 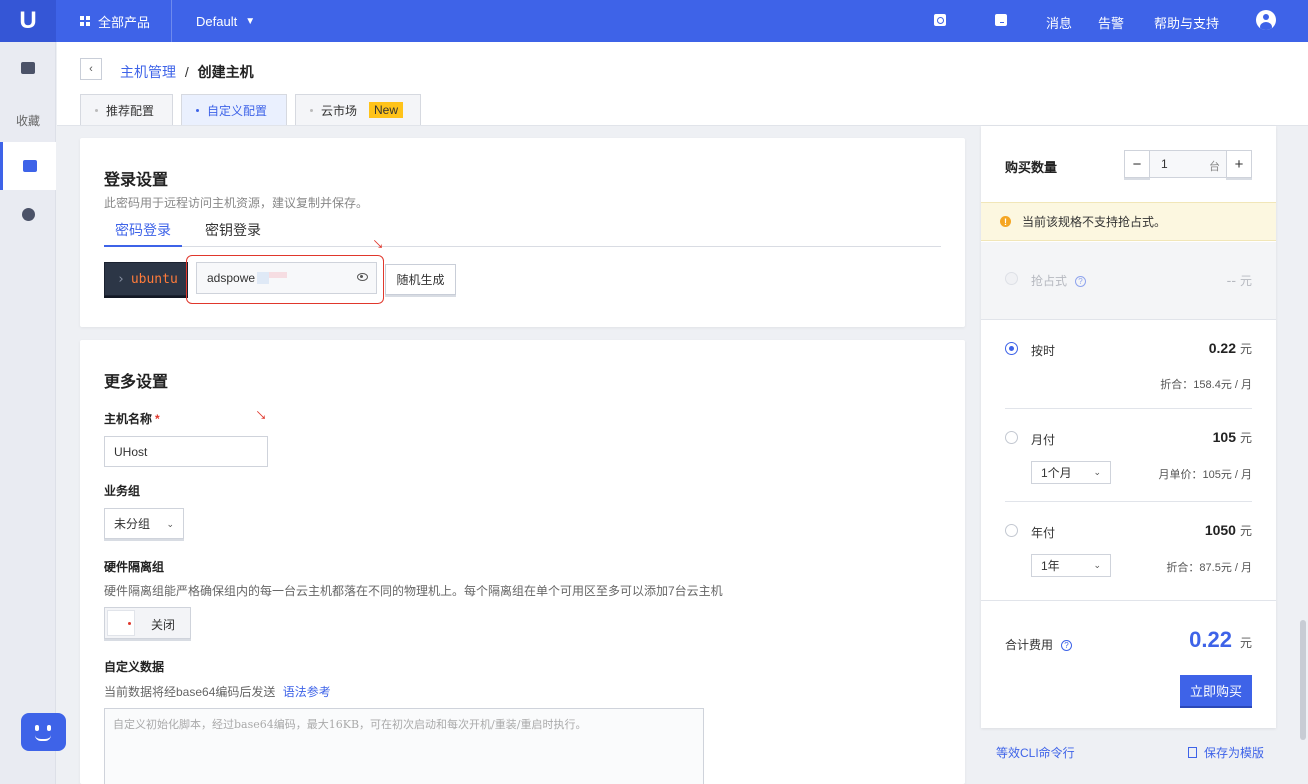 I want to click on tab-divider, so click(x=522, y=246).